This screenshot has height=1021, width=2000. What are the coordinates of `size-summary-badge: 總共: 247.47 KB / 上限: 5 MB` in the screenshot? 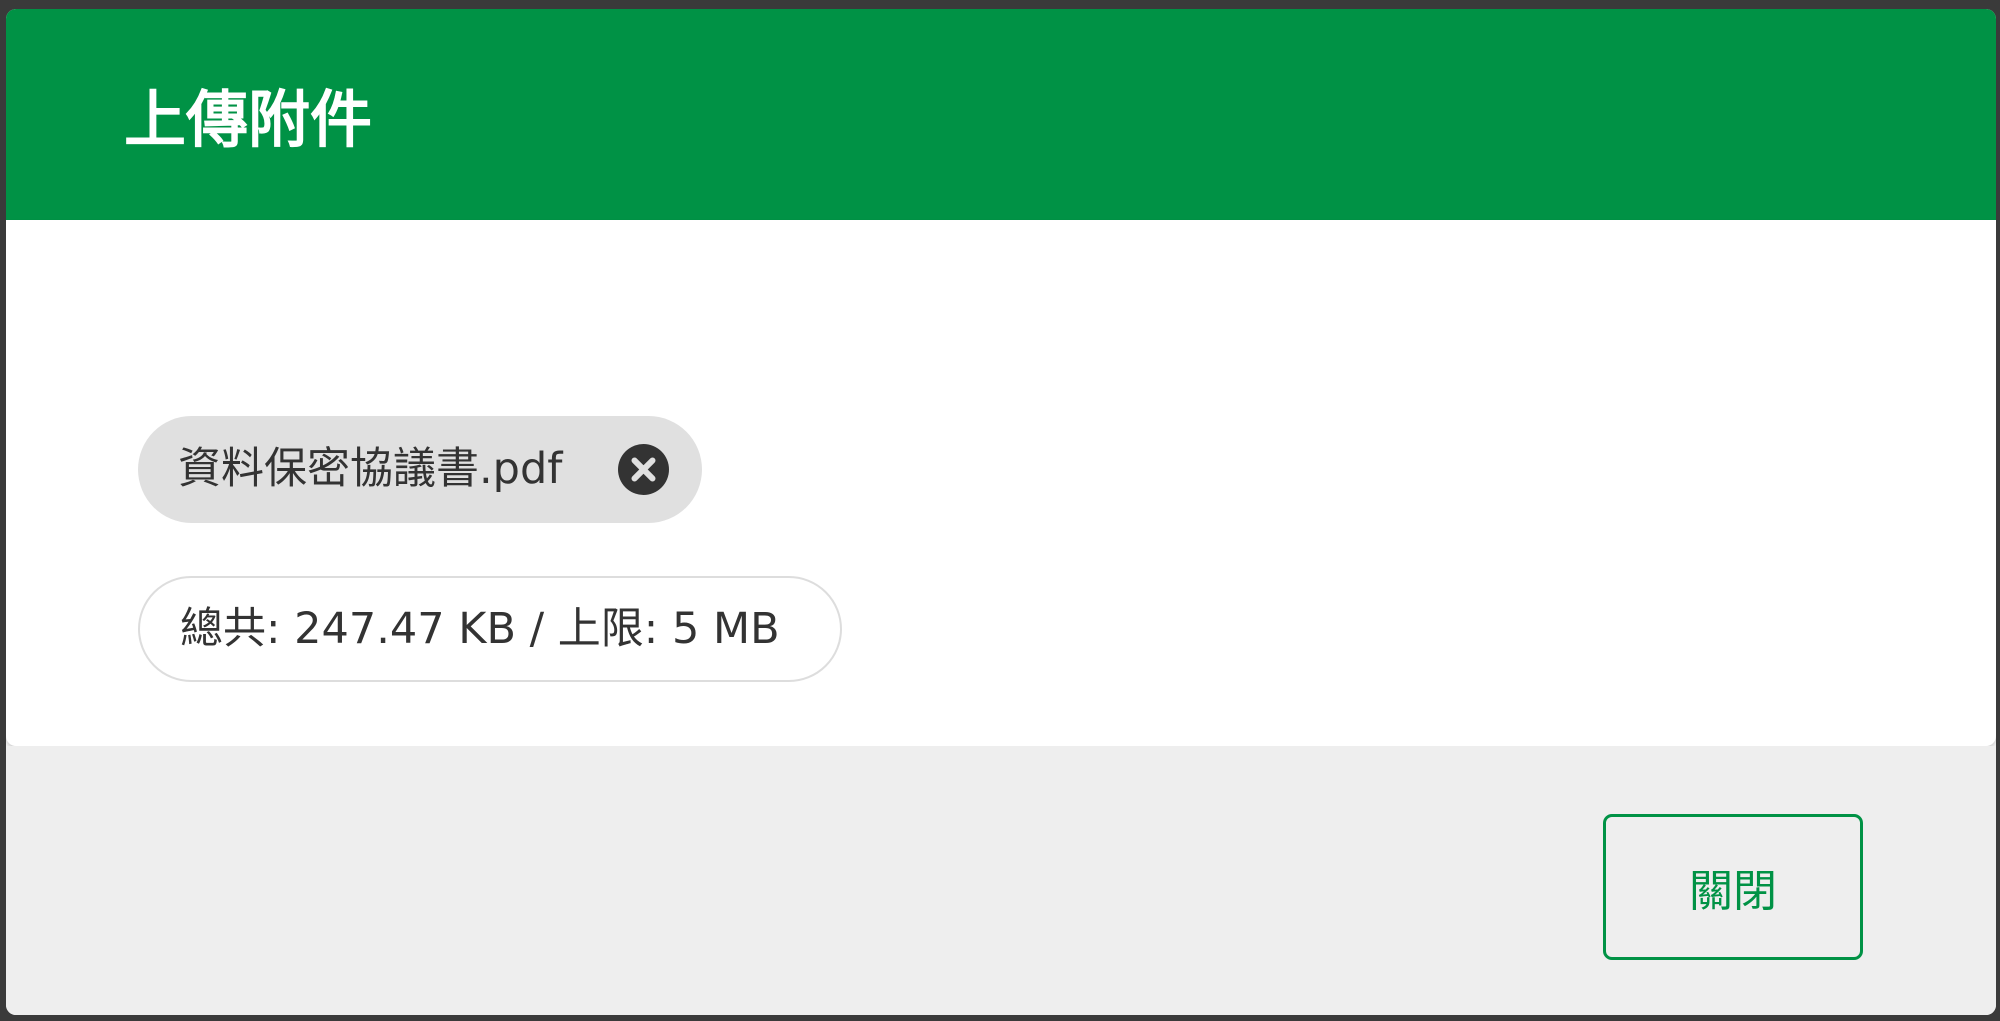 It's located at (490, 629).